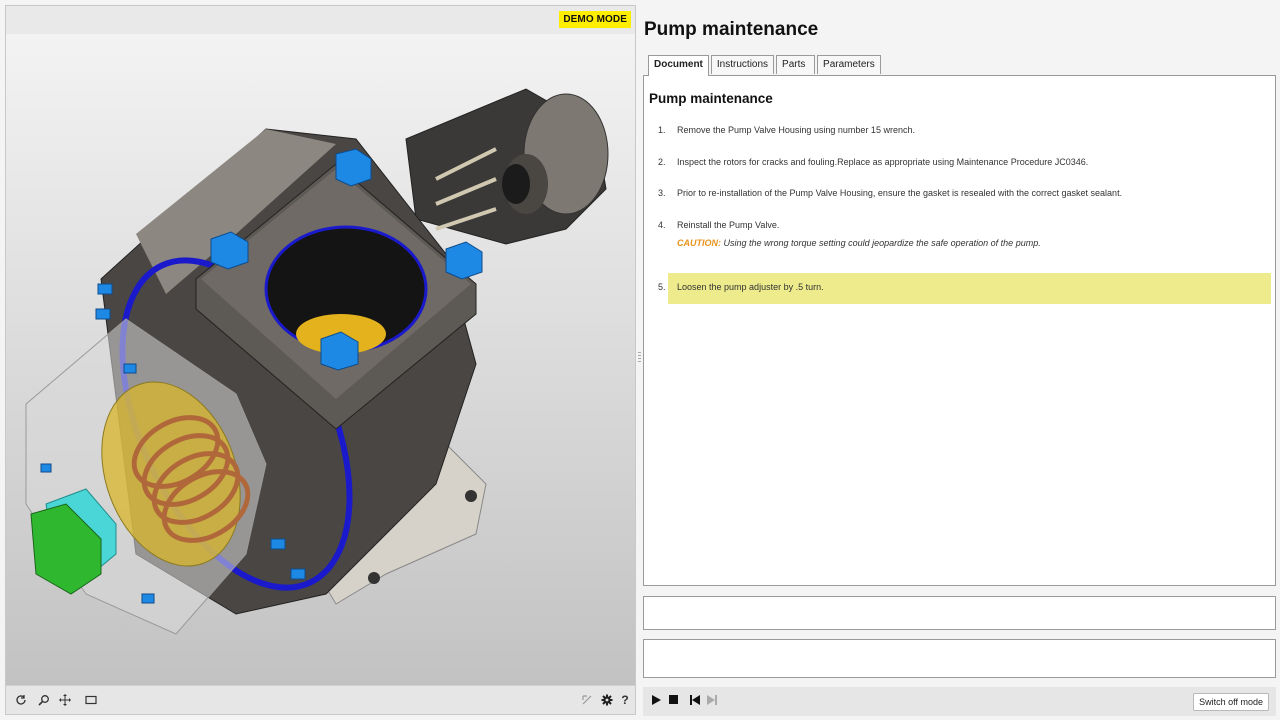  Describe the element at coordinates (699, 243) in the screenshot. I see `caution-label: CAUTION:` at that location.